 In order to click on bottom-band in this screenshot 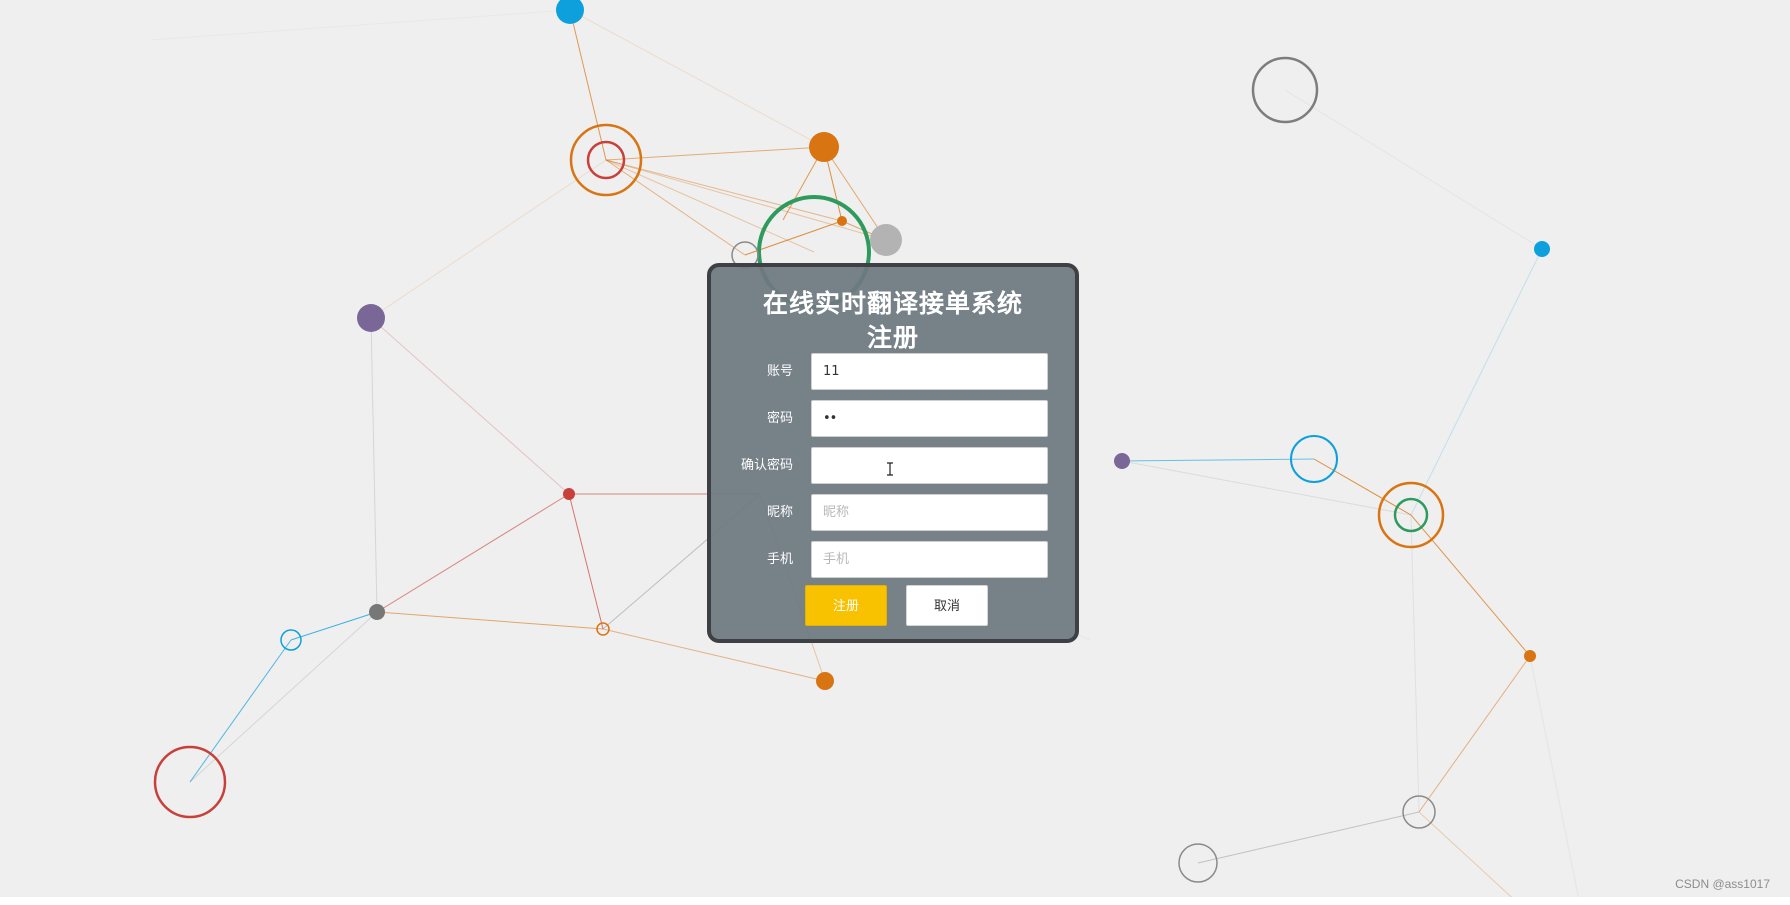, I will do `click(895, 901)`.